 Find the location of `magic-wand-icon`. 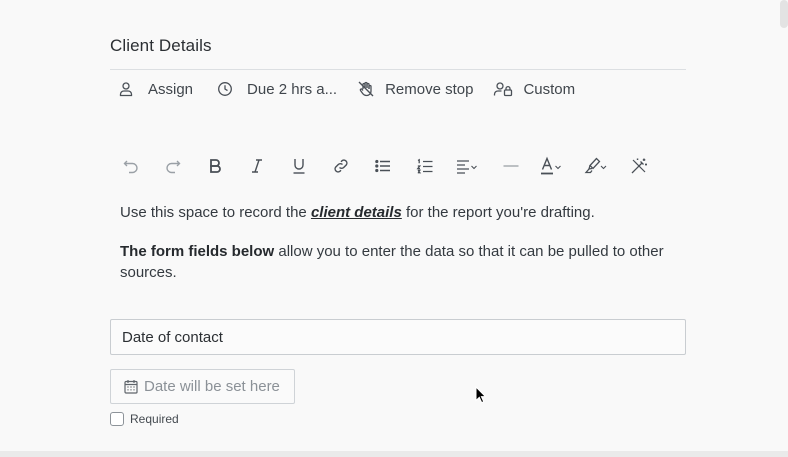

magic-wand-icon is located at coordinates (639, 166).